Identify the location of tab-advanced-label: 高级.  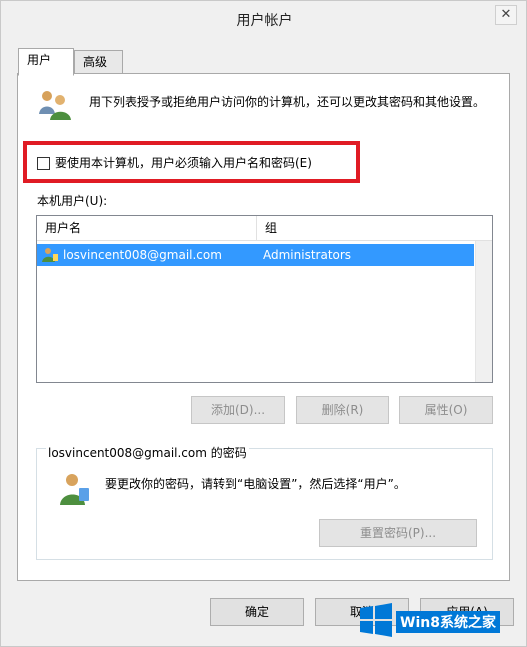
(95, 62).